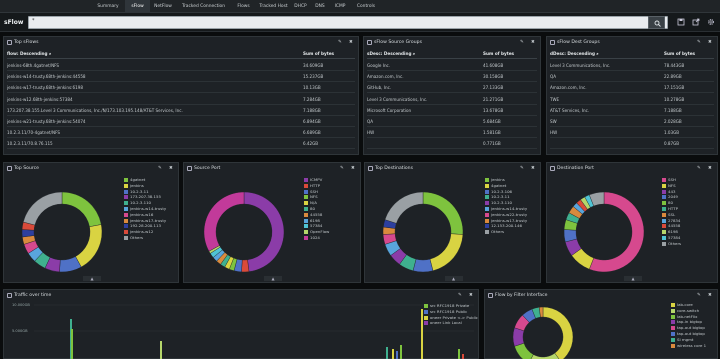 This screenshot has width=720, height=359. I want to click on table-row: TWE 10.278GB, so click(632, 99).